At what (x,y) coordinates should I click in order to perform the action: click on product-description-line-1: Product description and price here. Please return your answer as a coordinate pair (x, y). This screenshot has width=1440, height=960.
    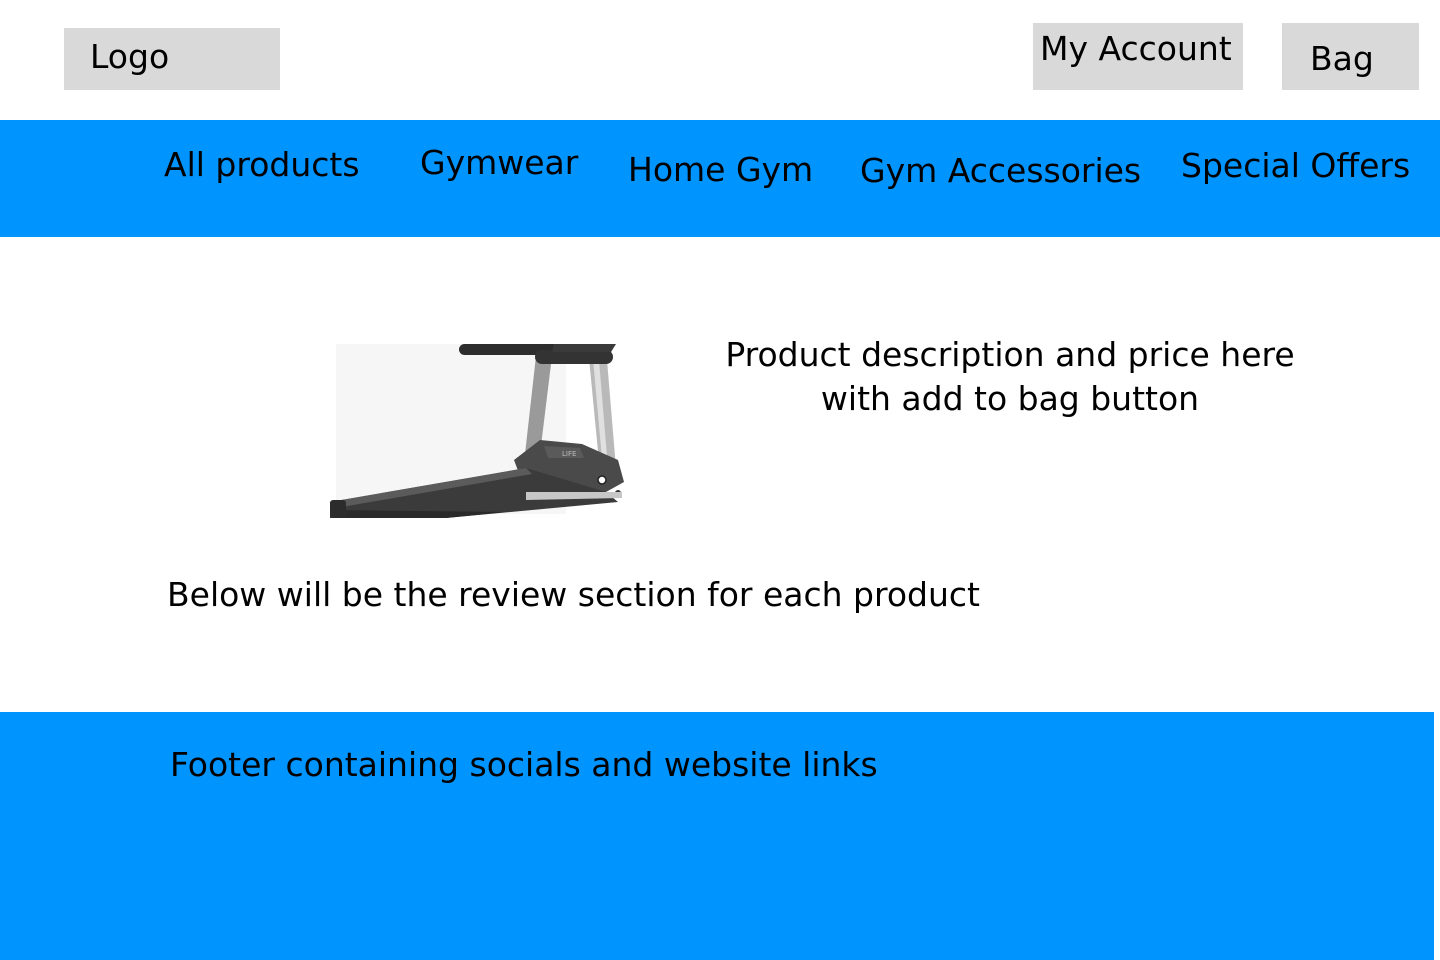
    Looking at the image, I should click on (1010, 354).